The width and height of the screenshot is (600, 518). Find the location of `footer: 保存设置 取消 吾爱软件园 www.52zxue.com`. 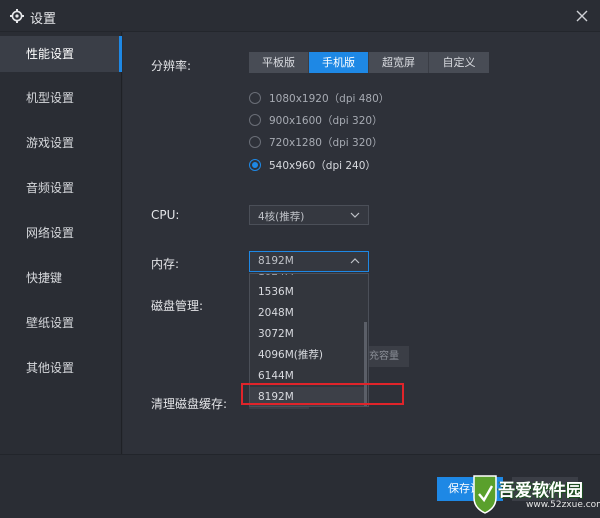

footer: 保存设置 取消 吾爱软件园 www.52zxue.com is located at coordinates (300, 486).